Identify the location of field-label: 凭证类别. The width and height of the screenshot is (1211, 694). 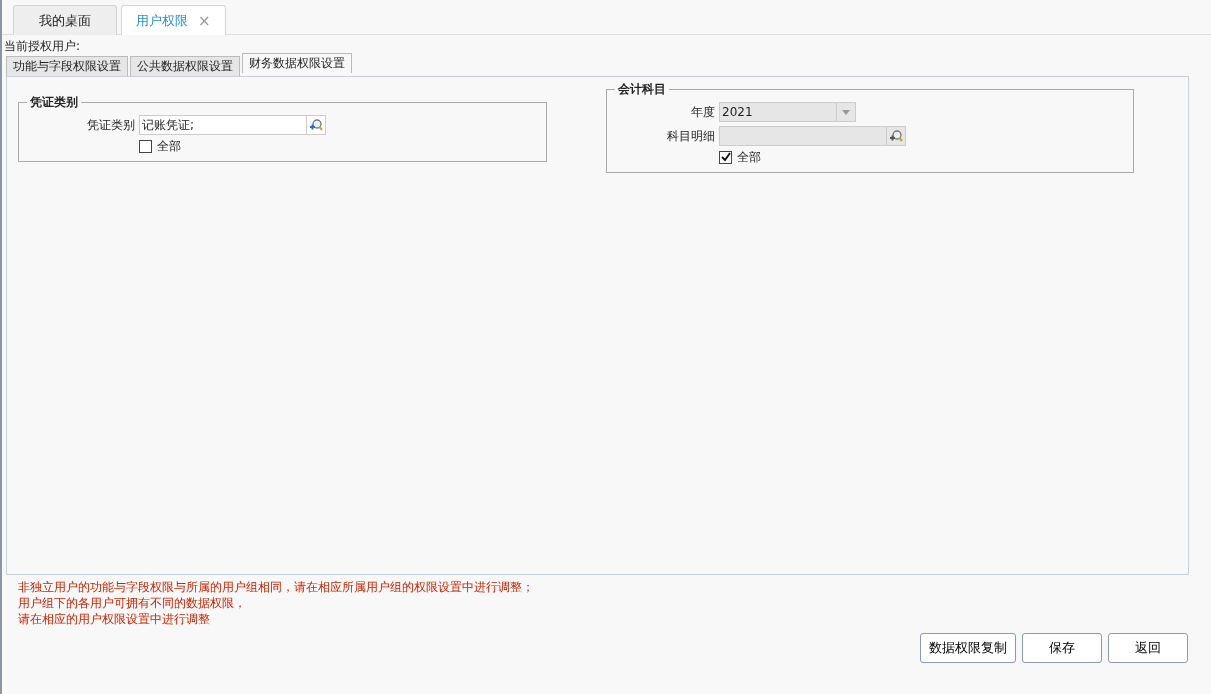
(111, 125).